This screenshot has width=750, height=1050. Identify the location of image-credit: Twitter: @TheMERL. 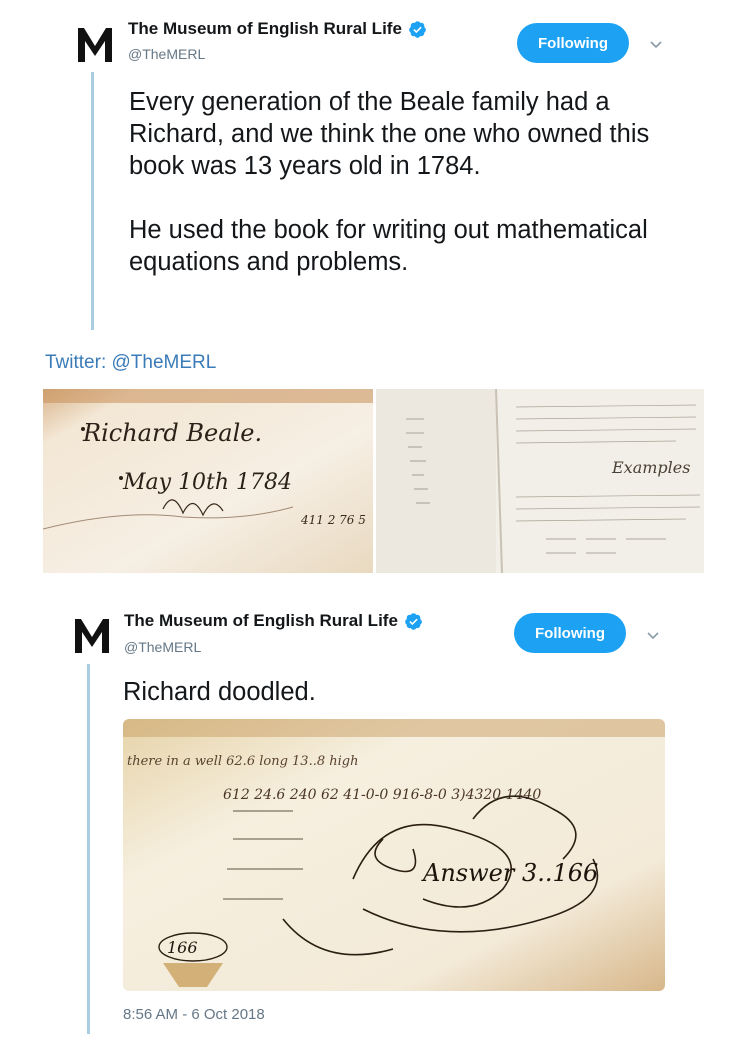
(131, 362).